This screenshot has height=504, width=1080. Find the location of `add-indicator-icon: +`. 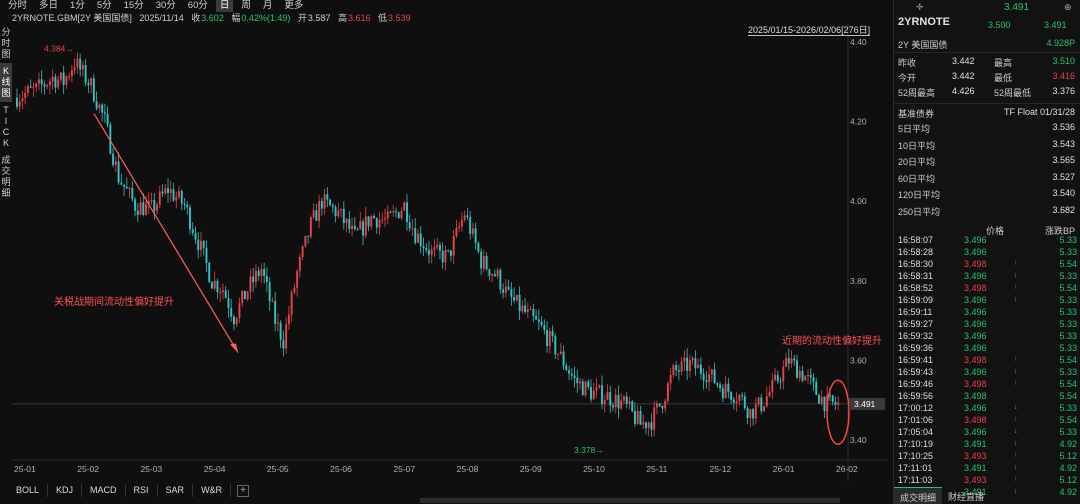

add-indicator-icon: + is located at coordinates (243, 491).